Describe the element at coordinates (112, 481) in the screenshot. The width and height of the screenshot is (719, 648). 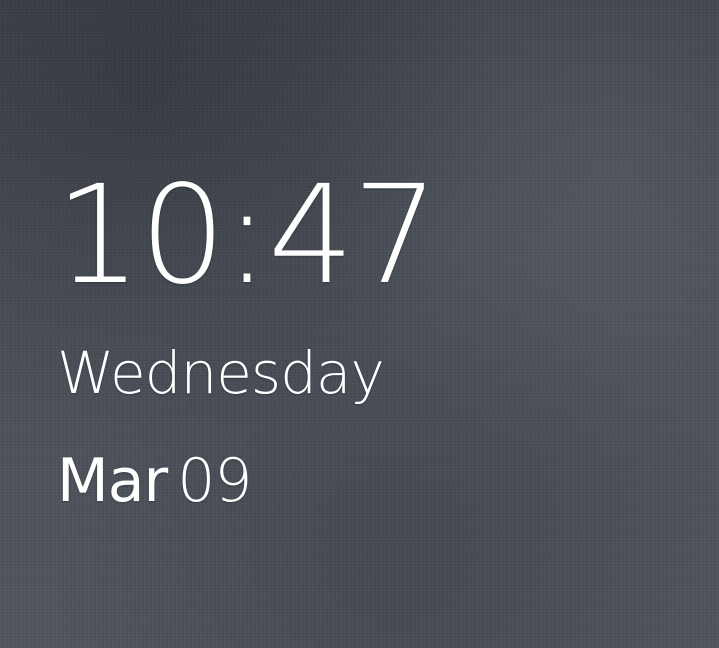
I see `clock-month: Mar` at that location.